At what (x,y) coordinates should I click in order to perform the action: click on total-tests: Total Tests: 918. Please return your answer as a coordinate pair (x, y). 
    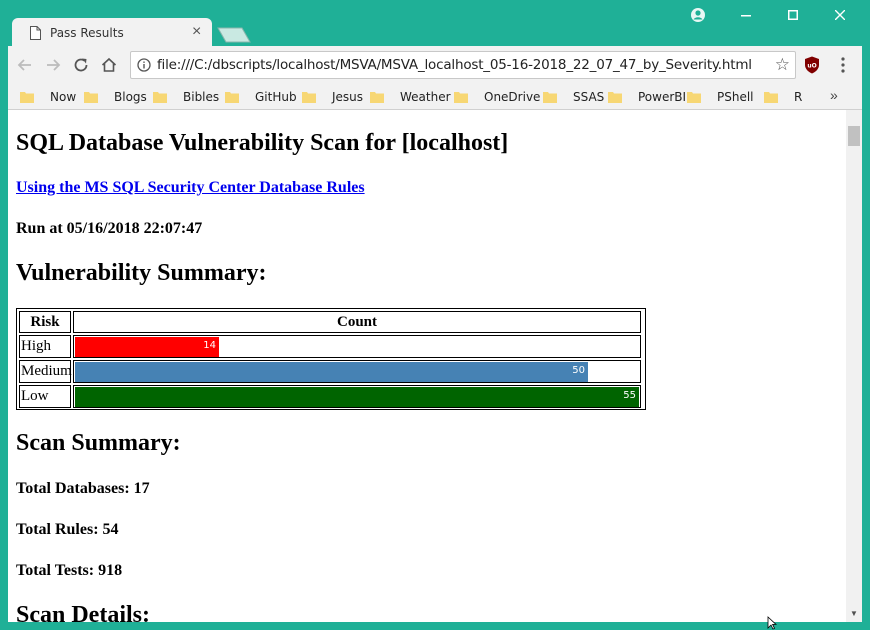
    Looking at the image, I should click on (69, 570).